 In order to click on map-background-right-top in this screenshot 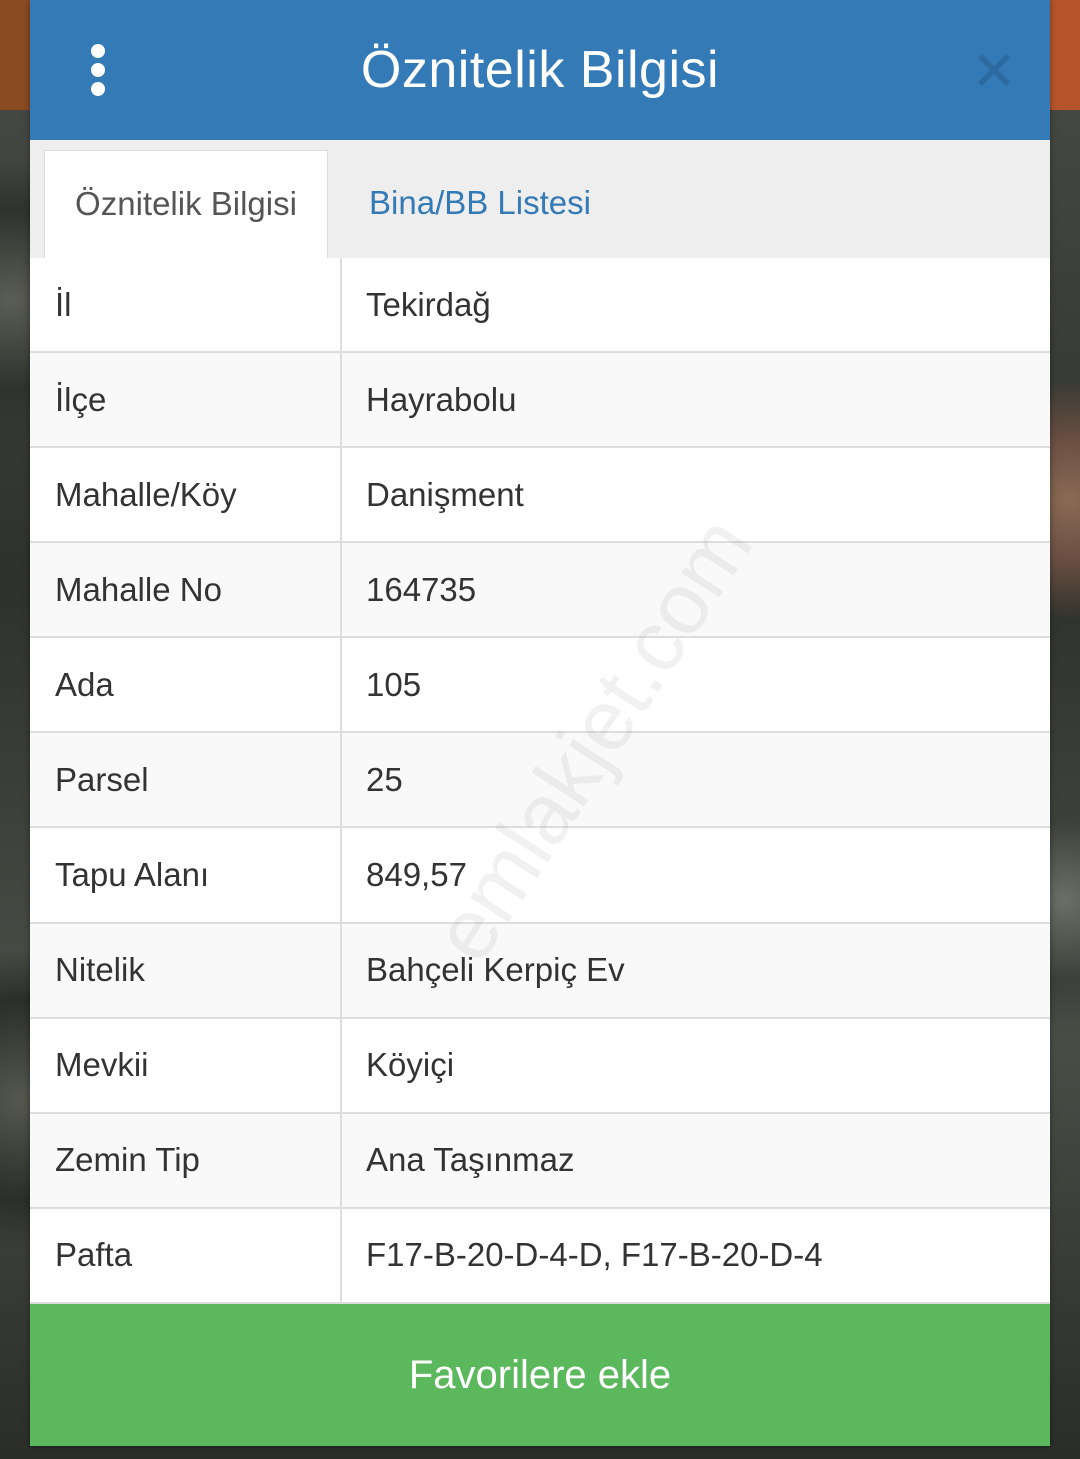, I will do `click(1065, 55)`.